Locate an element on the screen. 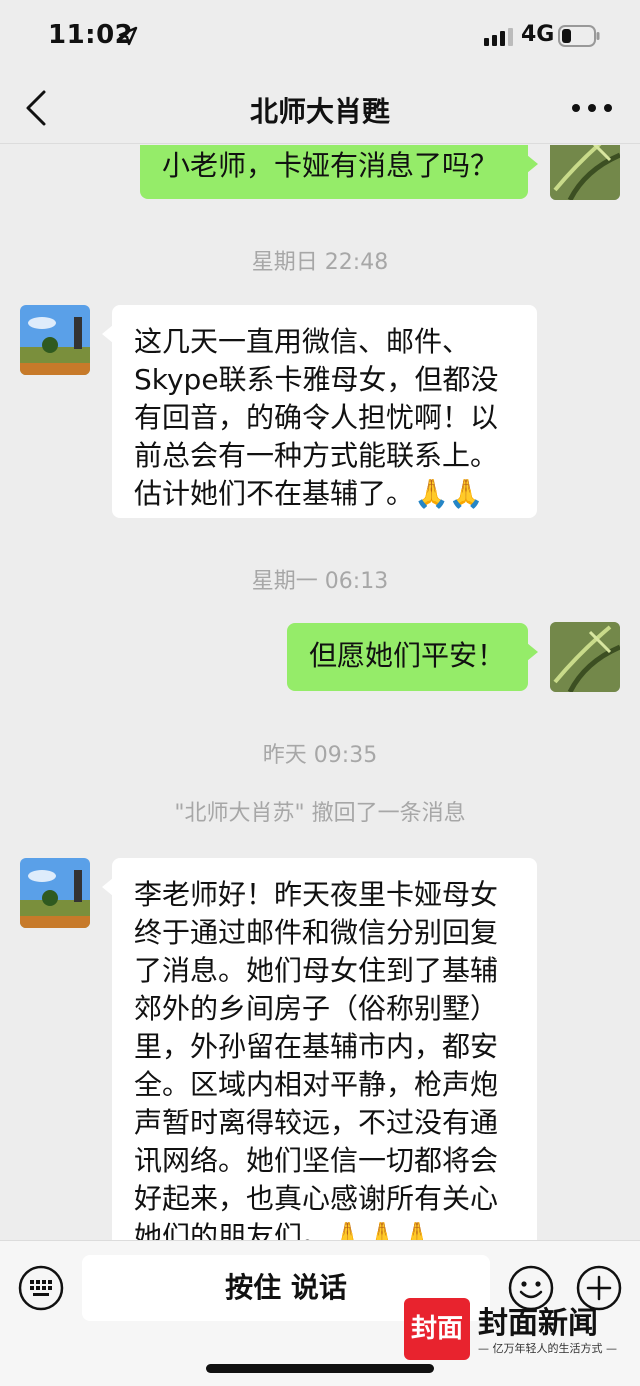  message-bubble-outgoing: 小老师，卡娅有消息了吗？ is located at coordinates (339, 172).